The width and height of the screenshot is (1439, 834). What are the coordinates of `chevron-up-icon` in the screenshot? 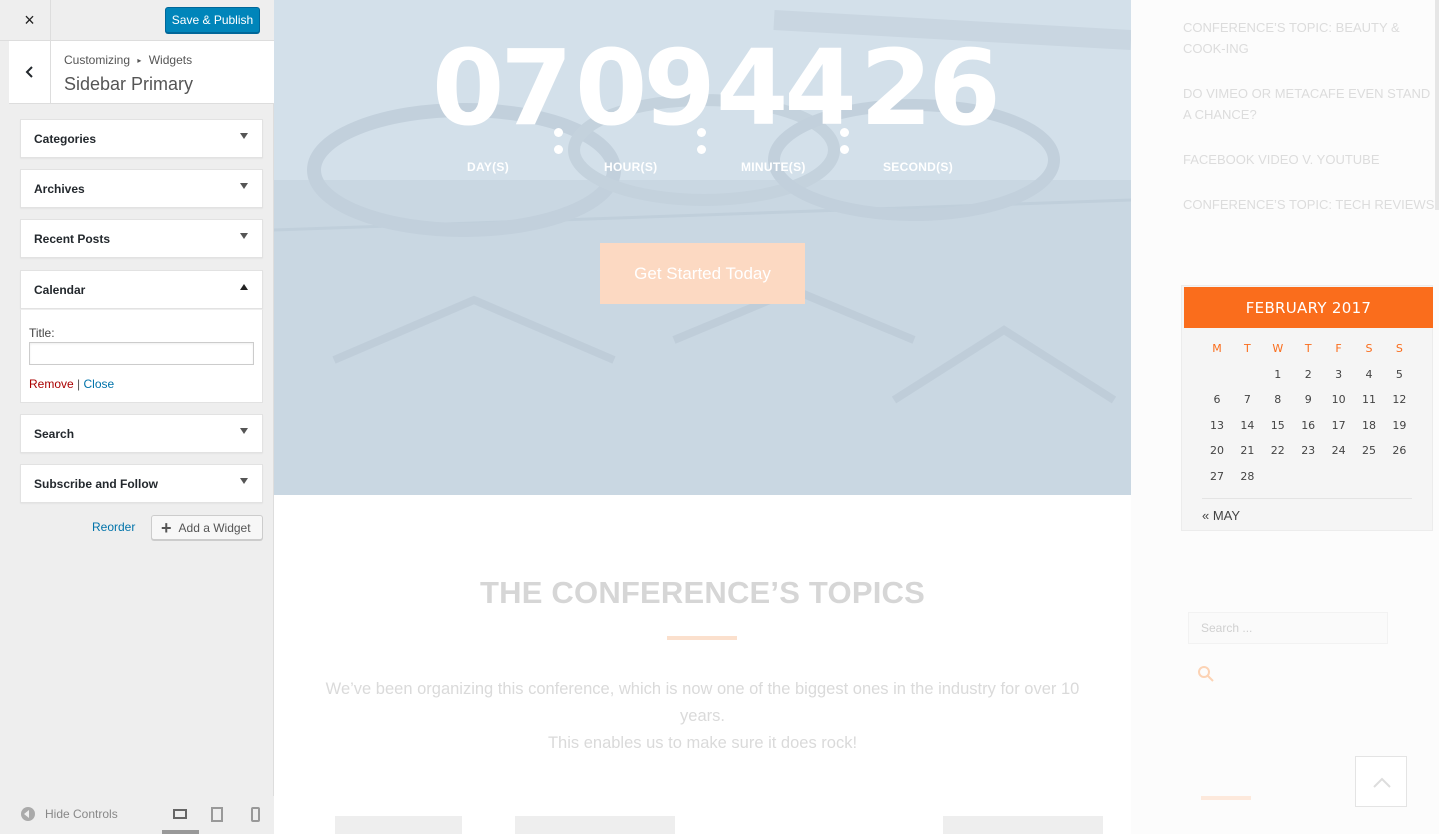 It's located at (1382, 782).